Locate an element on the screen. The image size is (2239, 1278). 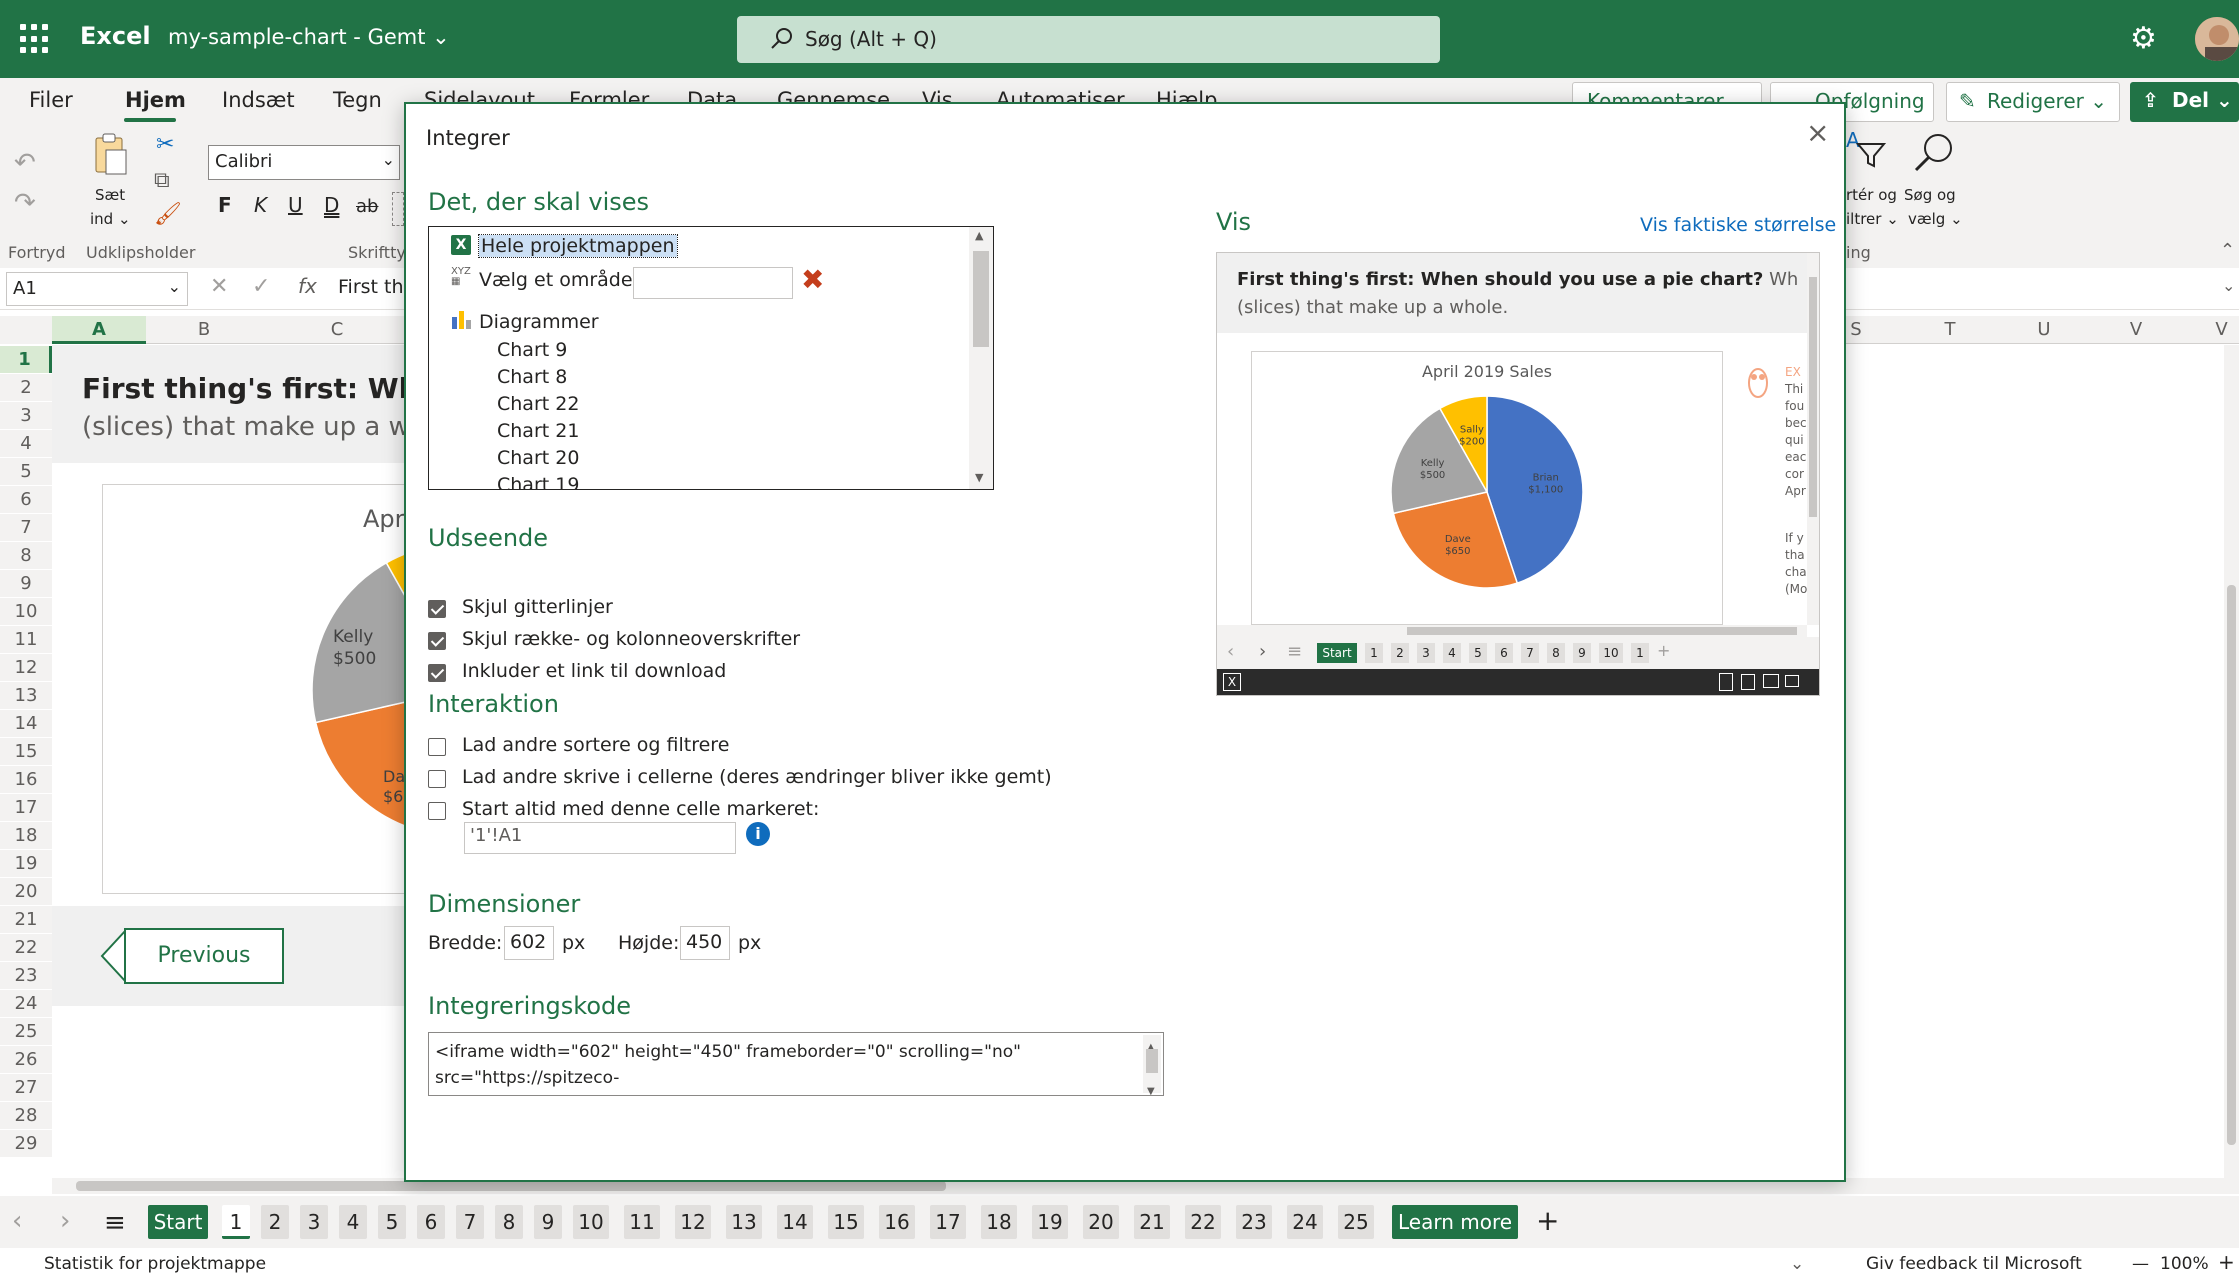
chevron-left-icon: ‹ is located at coordinates (1230, 651).